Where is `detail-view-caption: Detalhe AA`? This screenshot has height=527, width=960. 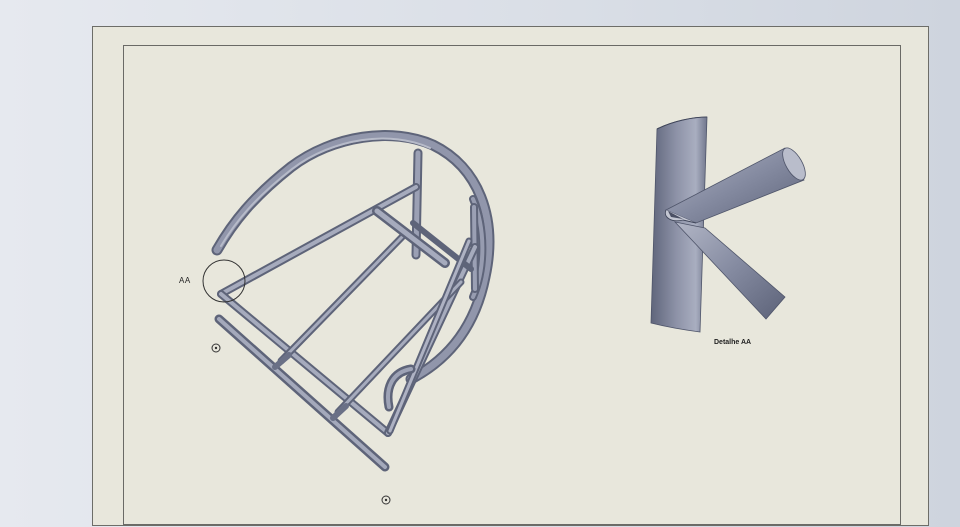
detail-view-caption: Detalhe AA is located at coordinates (733, 342).